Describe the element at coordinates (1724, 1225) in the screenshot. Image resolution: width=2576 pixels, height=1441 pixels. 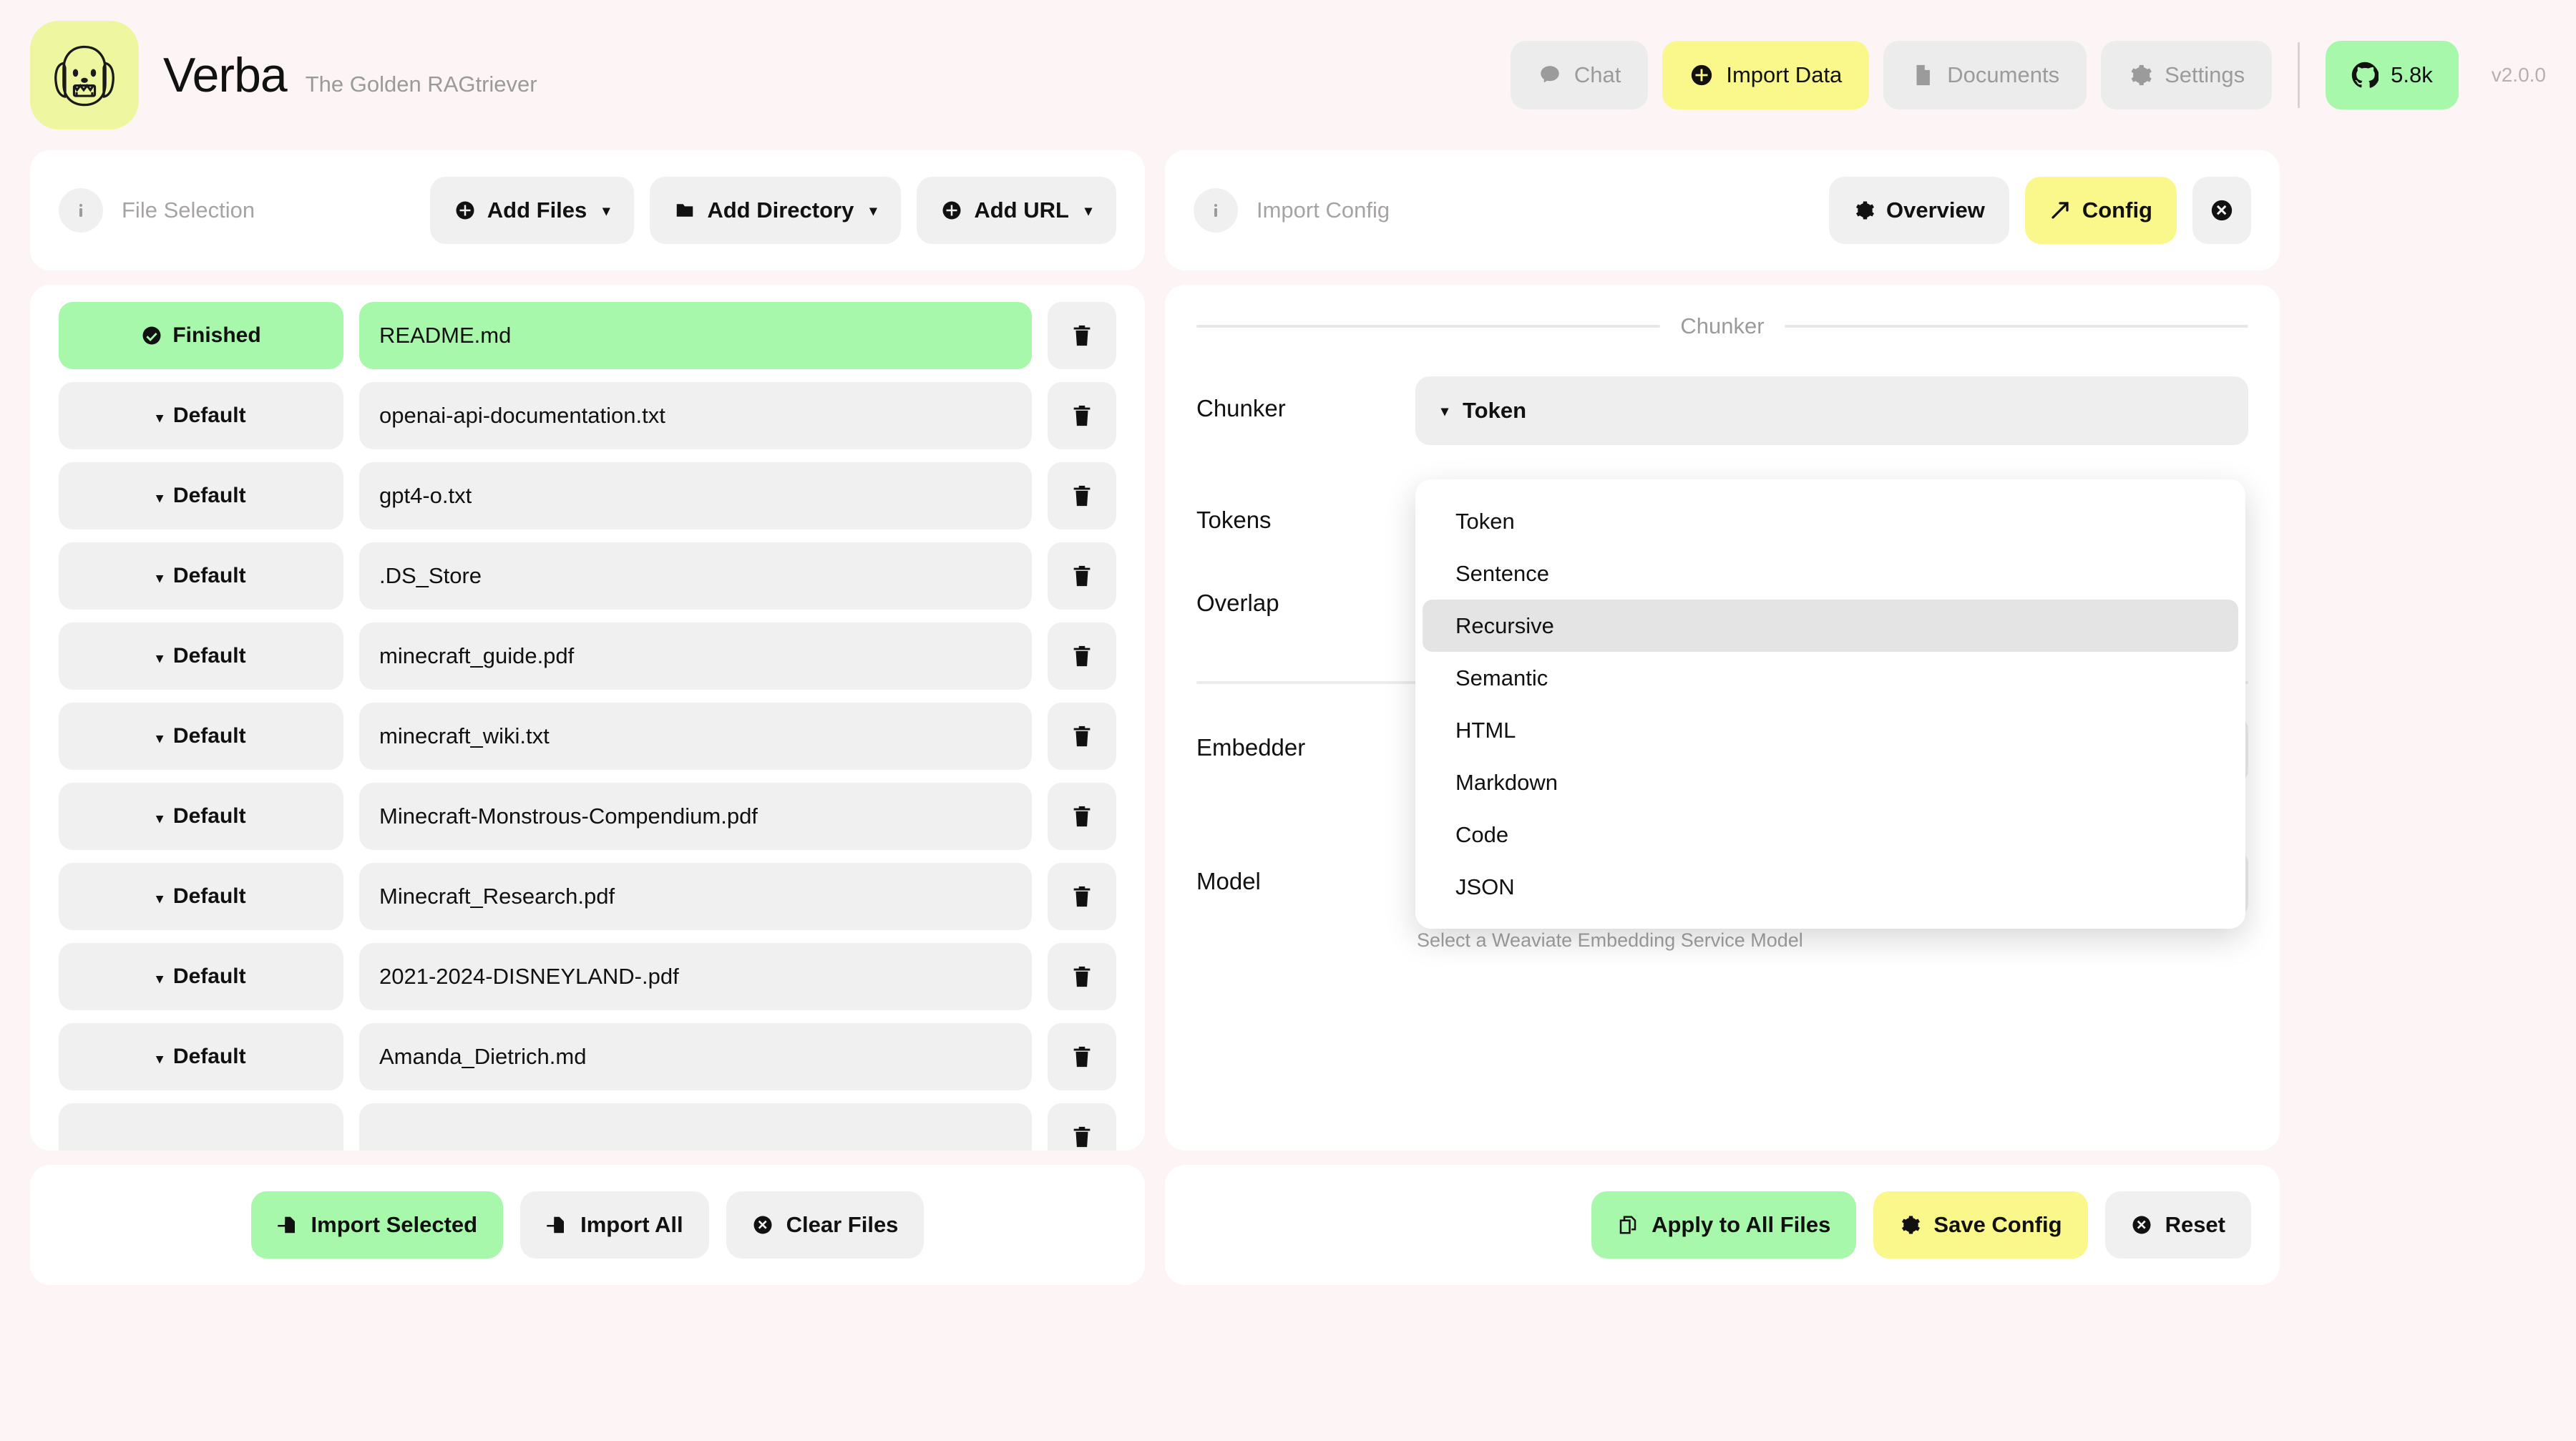
I see `apply-to-all-files-button: Apply to All Files` at that location.